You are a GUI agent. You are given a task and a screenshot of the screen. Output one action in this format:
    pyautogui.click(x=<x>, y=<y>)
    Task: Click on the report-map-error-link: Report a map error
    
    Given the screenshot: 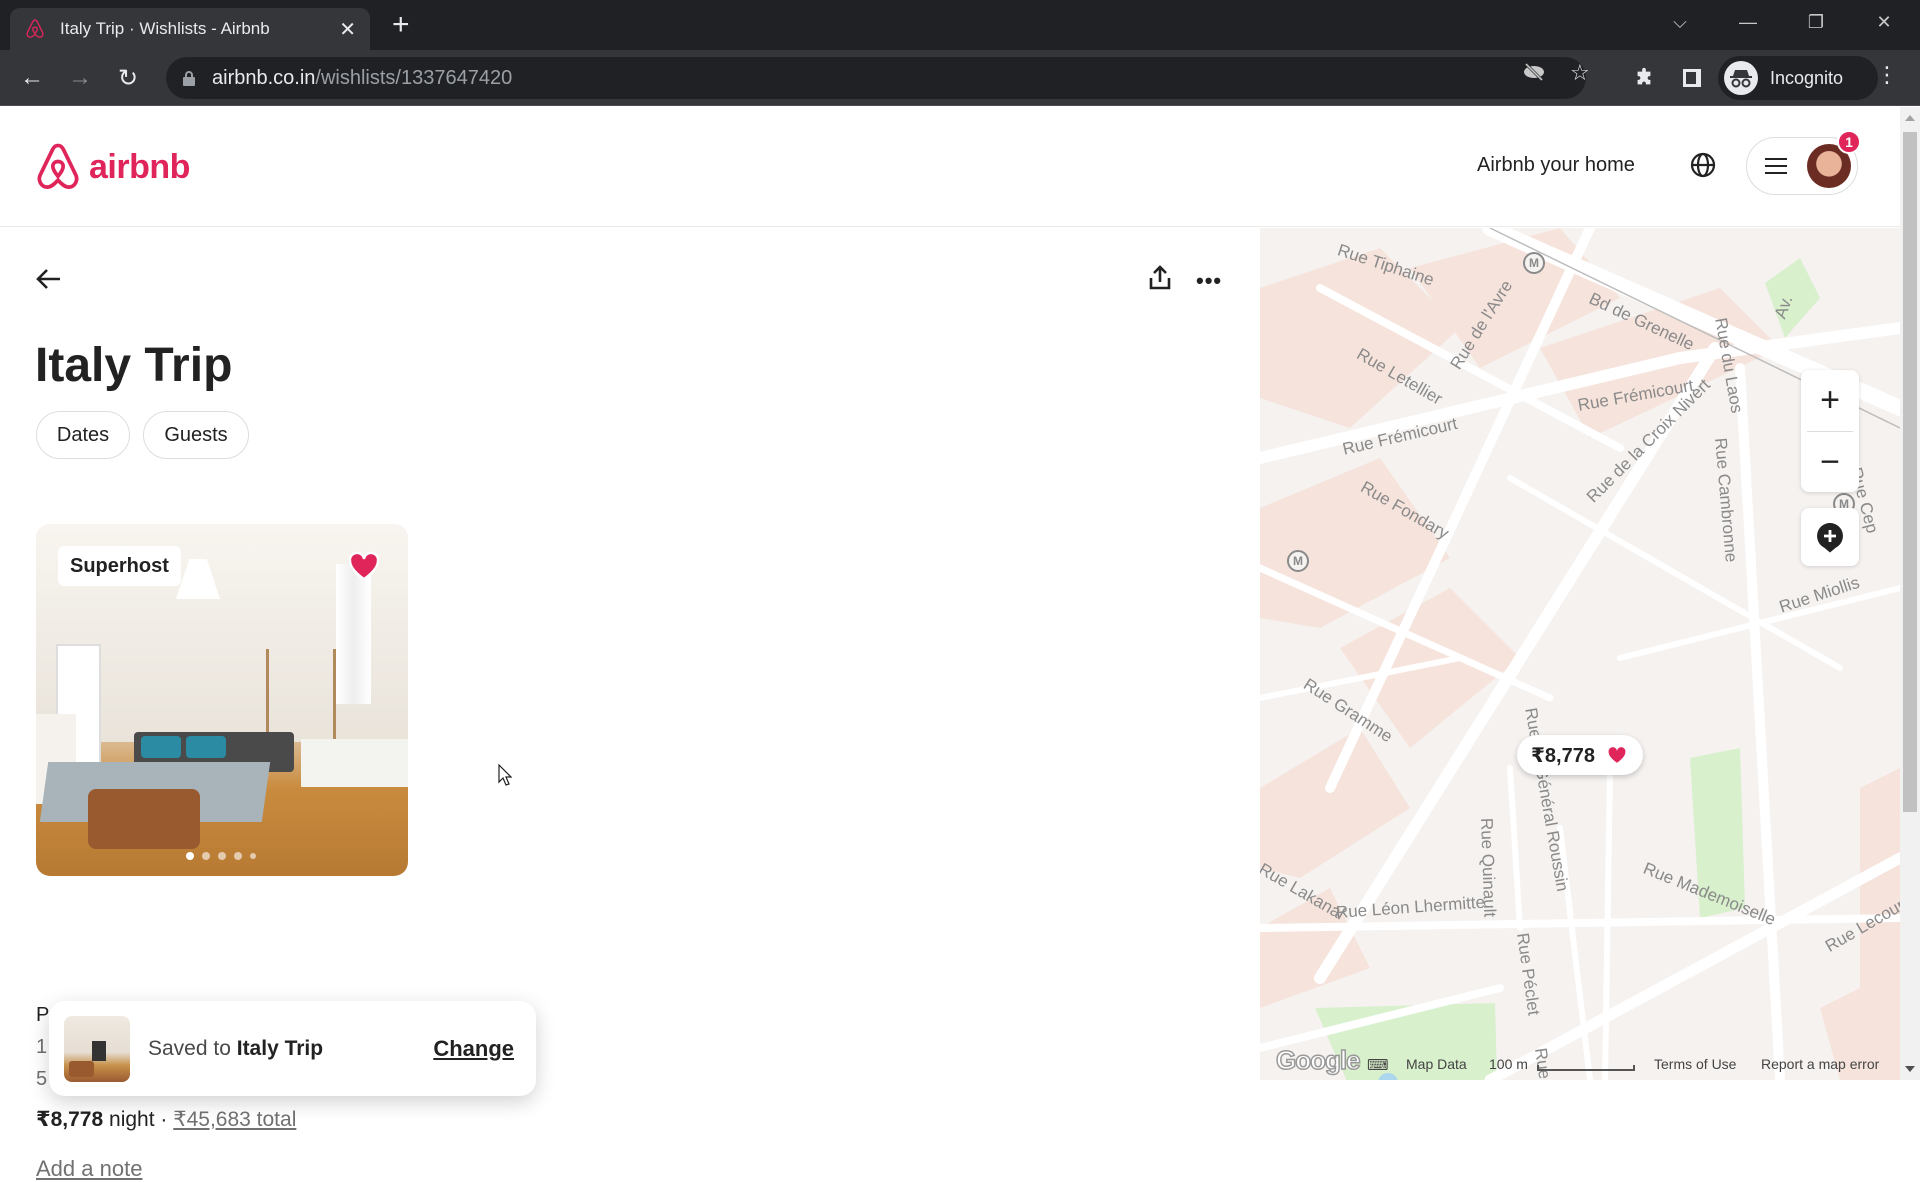 What is the action you would take?
    pyautogui.click(x=1820, y=1064)
    